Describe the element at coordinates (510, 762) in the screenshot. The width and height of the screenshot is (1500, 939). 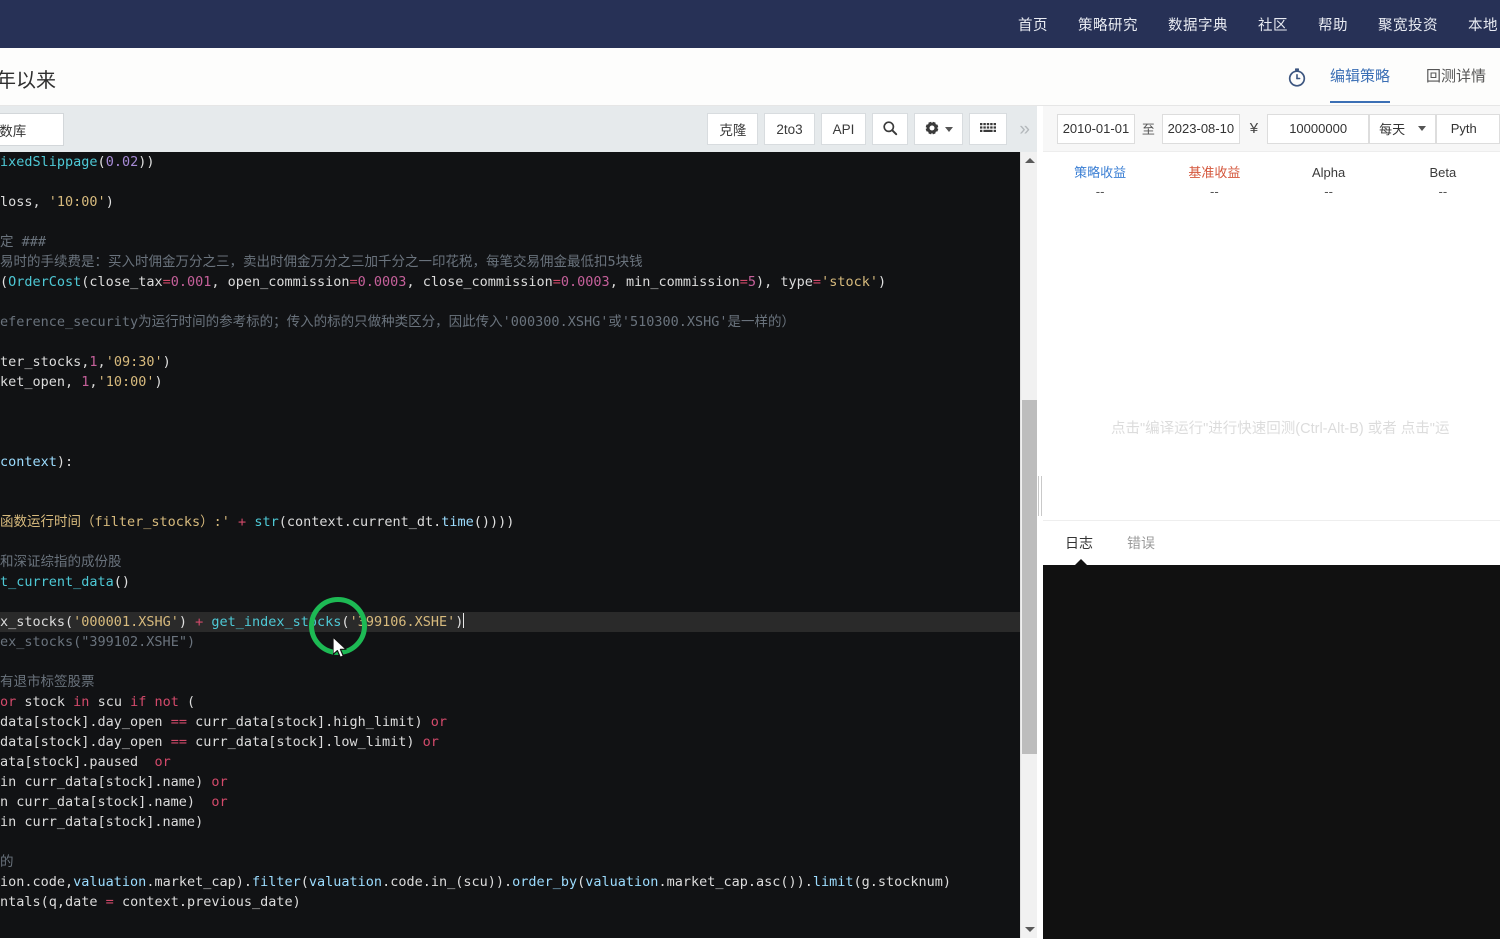
I see `code-line: ata[stock].paused or` at that location.